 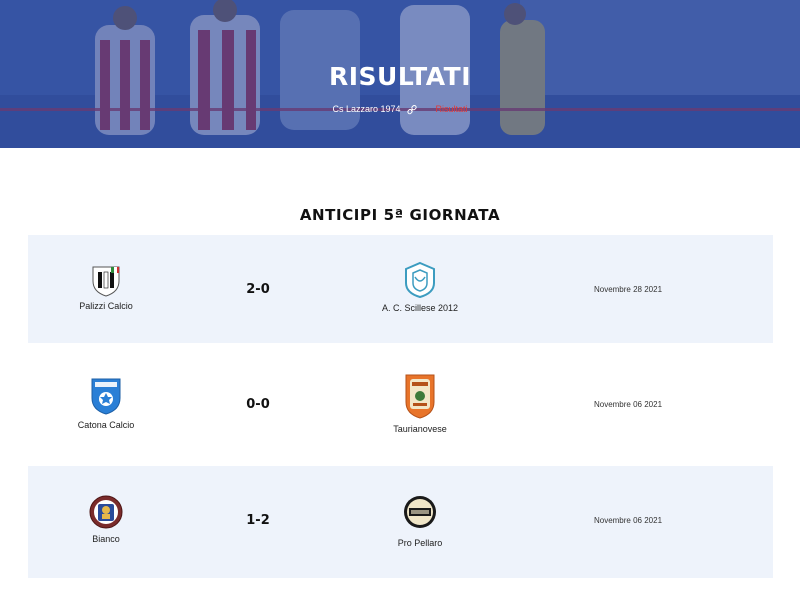 I want to click on away-team: A. C. Scillese 2012, so click(x=420, y=287).